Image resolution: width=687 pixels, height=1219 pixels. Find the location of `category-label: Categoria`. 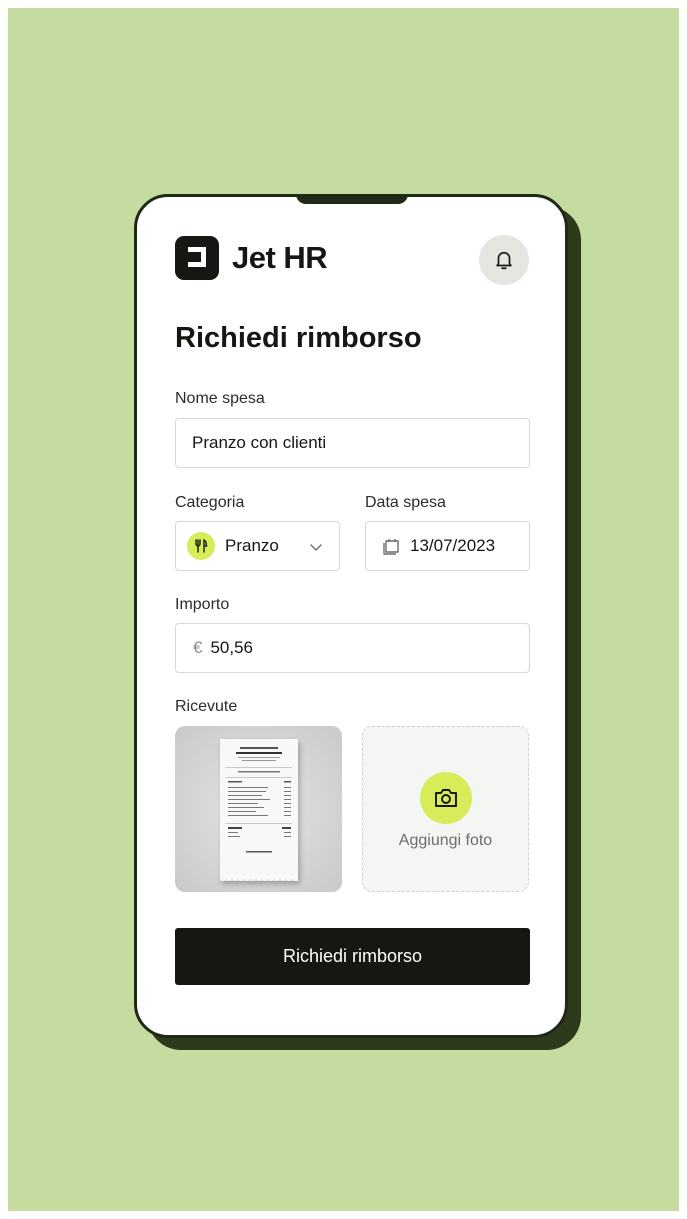

category-label: Categoria is located at coordinates (210, 502).